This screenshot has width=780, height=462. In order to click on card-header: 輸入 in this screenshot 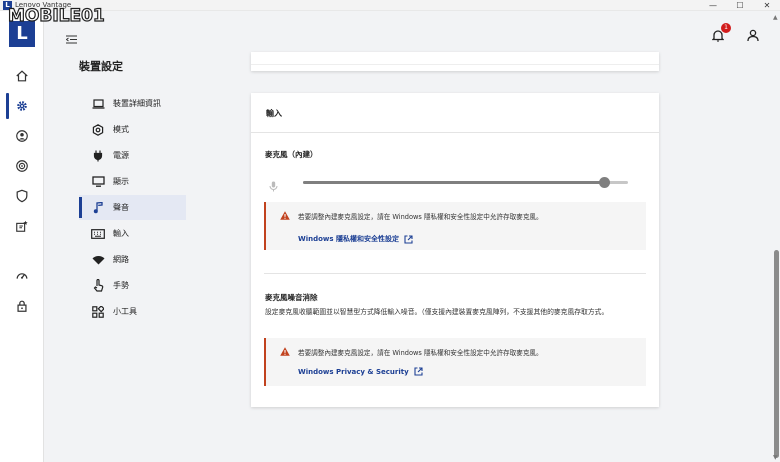, I will do `click(455, 113)`.